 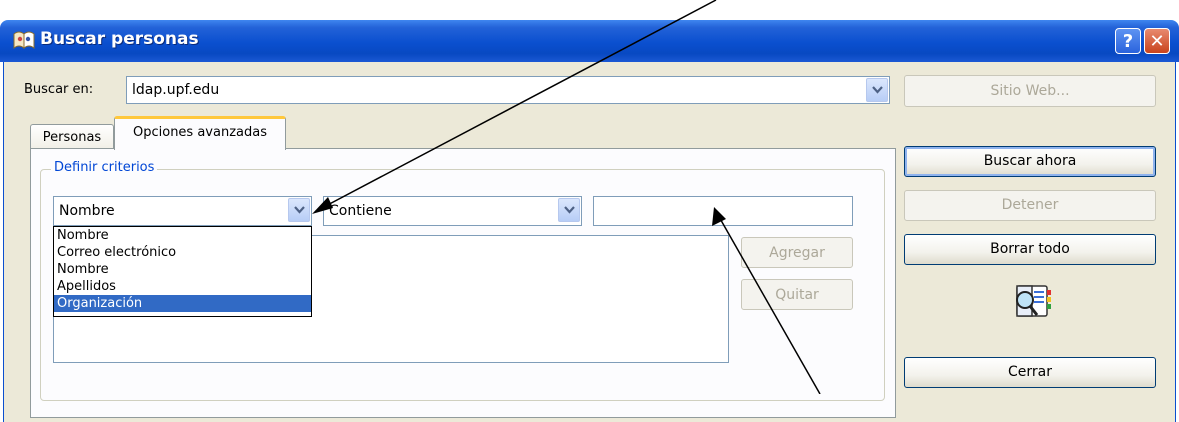 I want to click on search-in-dropdown-button, so click(x=877, y=90).